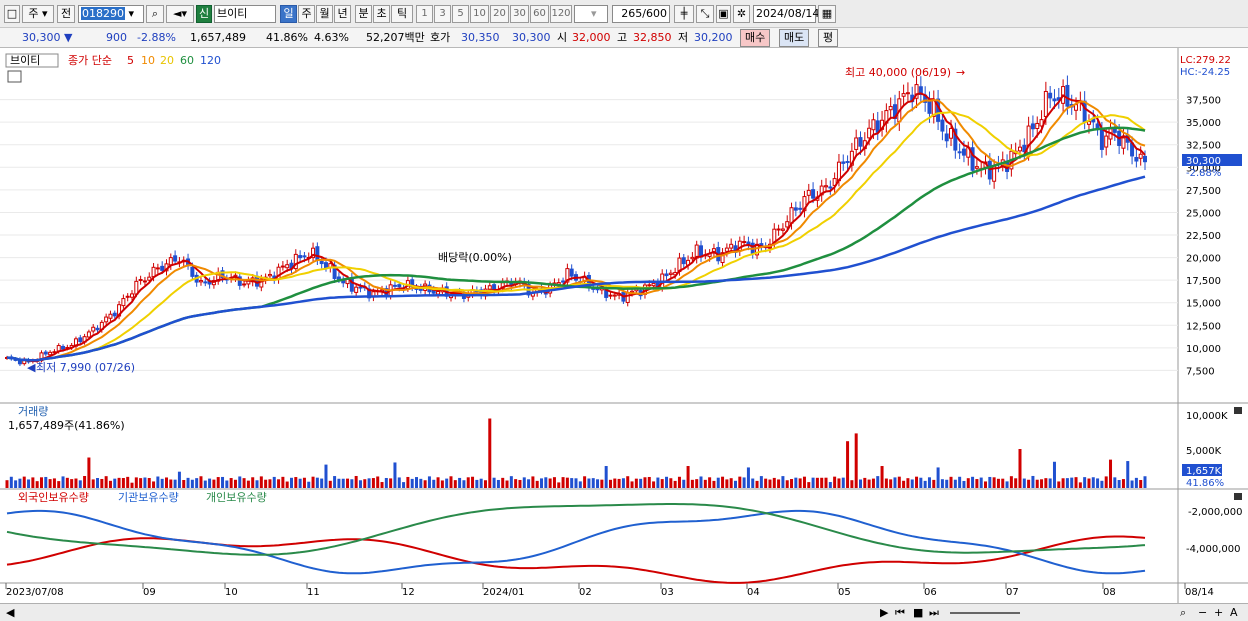 Image resolution: width=1248 pixels, height=621 pixels. Describe the element at coordinates (41, 37) in the screenshot. I see `price-value: 30,300` at that location.